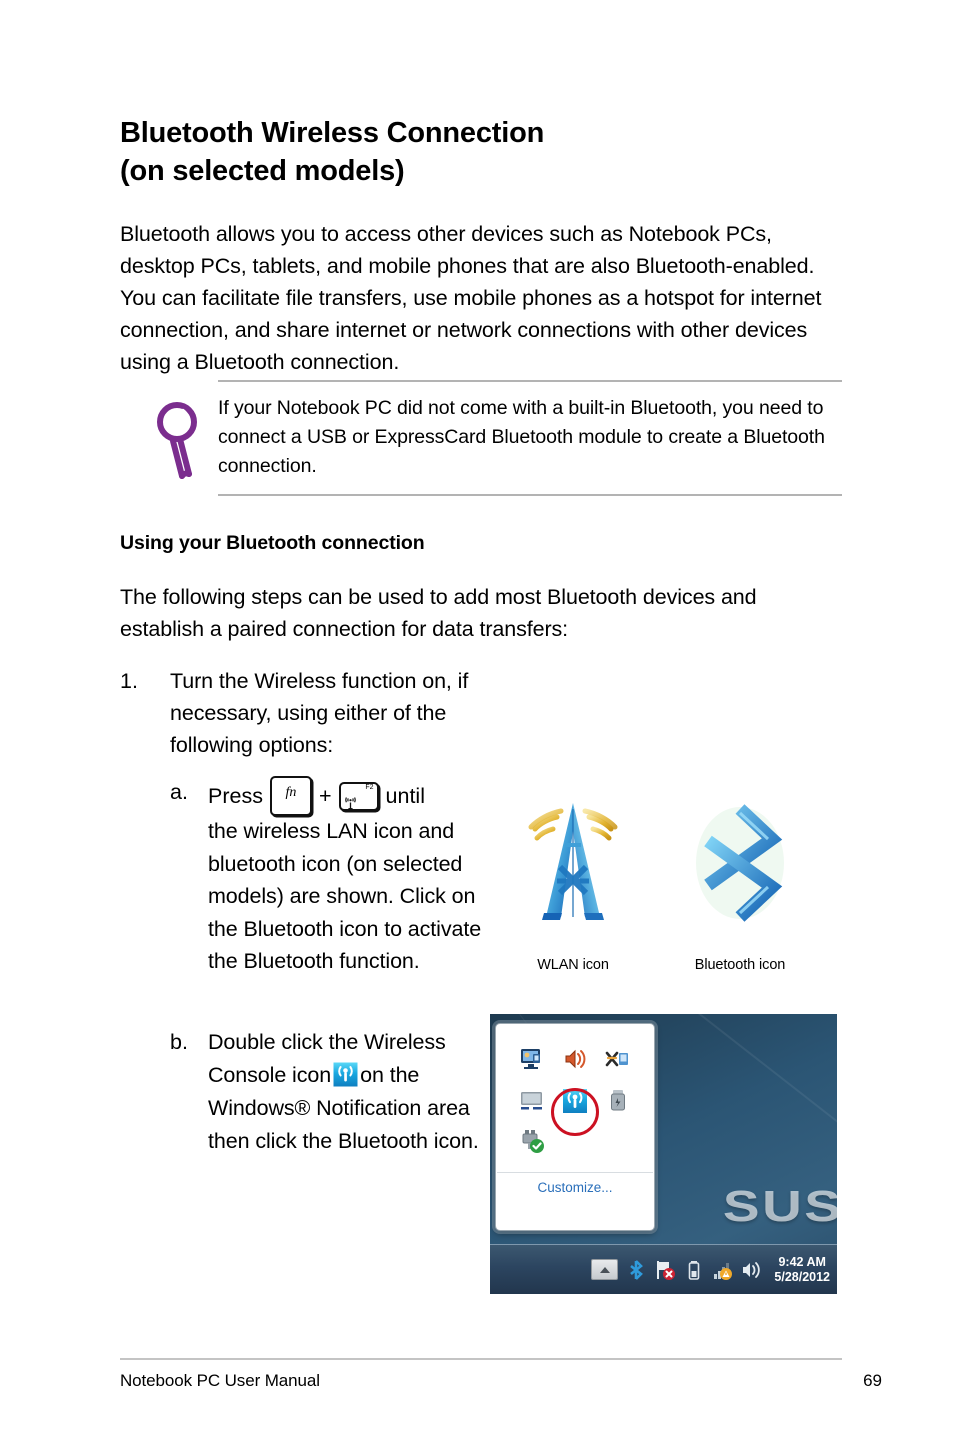 The image size is (954, 1438). What do you see at coordinates (670, 892) in the screenshot?
I see `figure-wireless-icons: WLAN icon Bluetooth icon` at bounding box center [670, 892].